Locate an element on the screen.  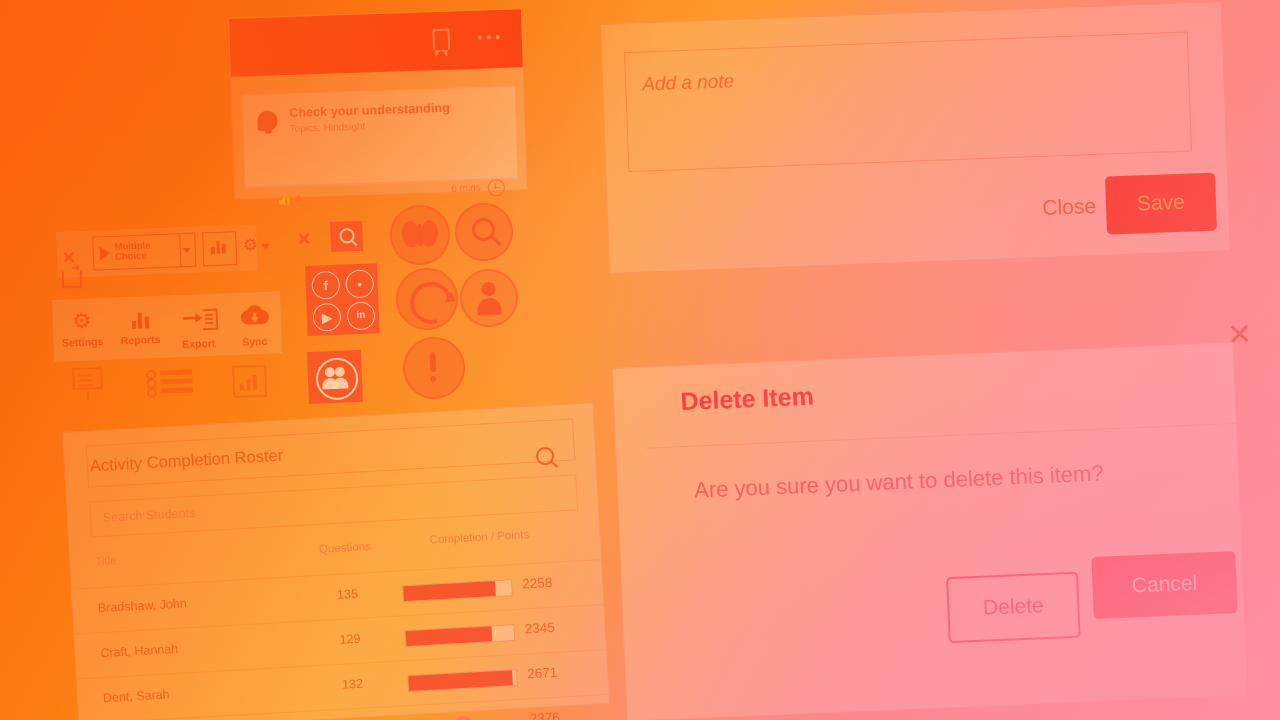
check-circle-icon: ✓ is located at coordinates (463, 717).